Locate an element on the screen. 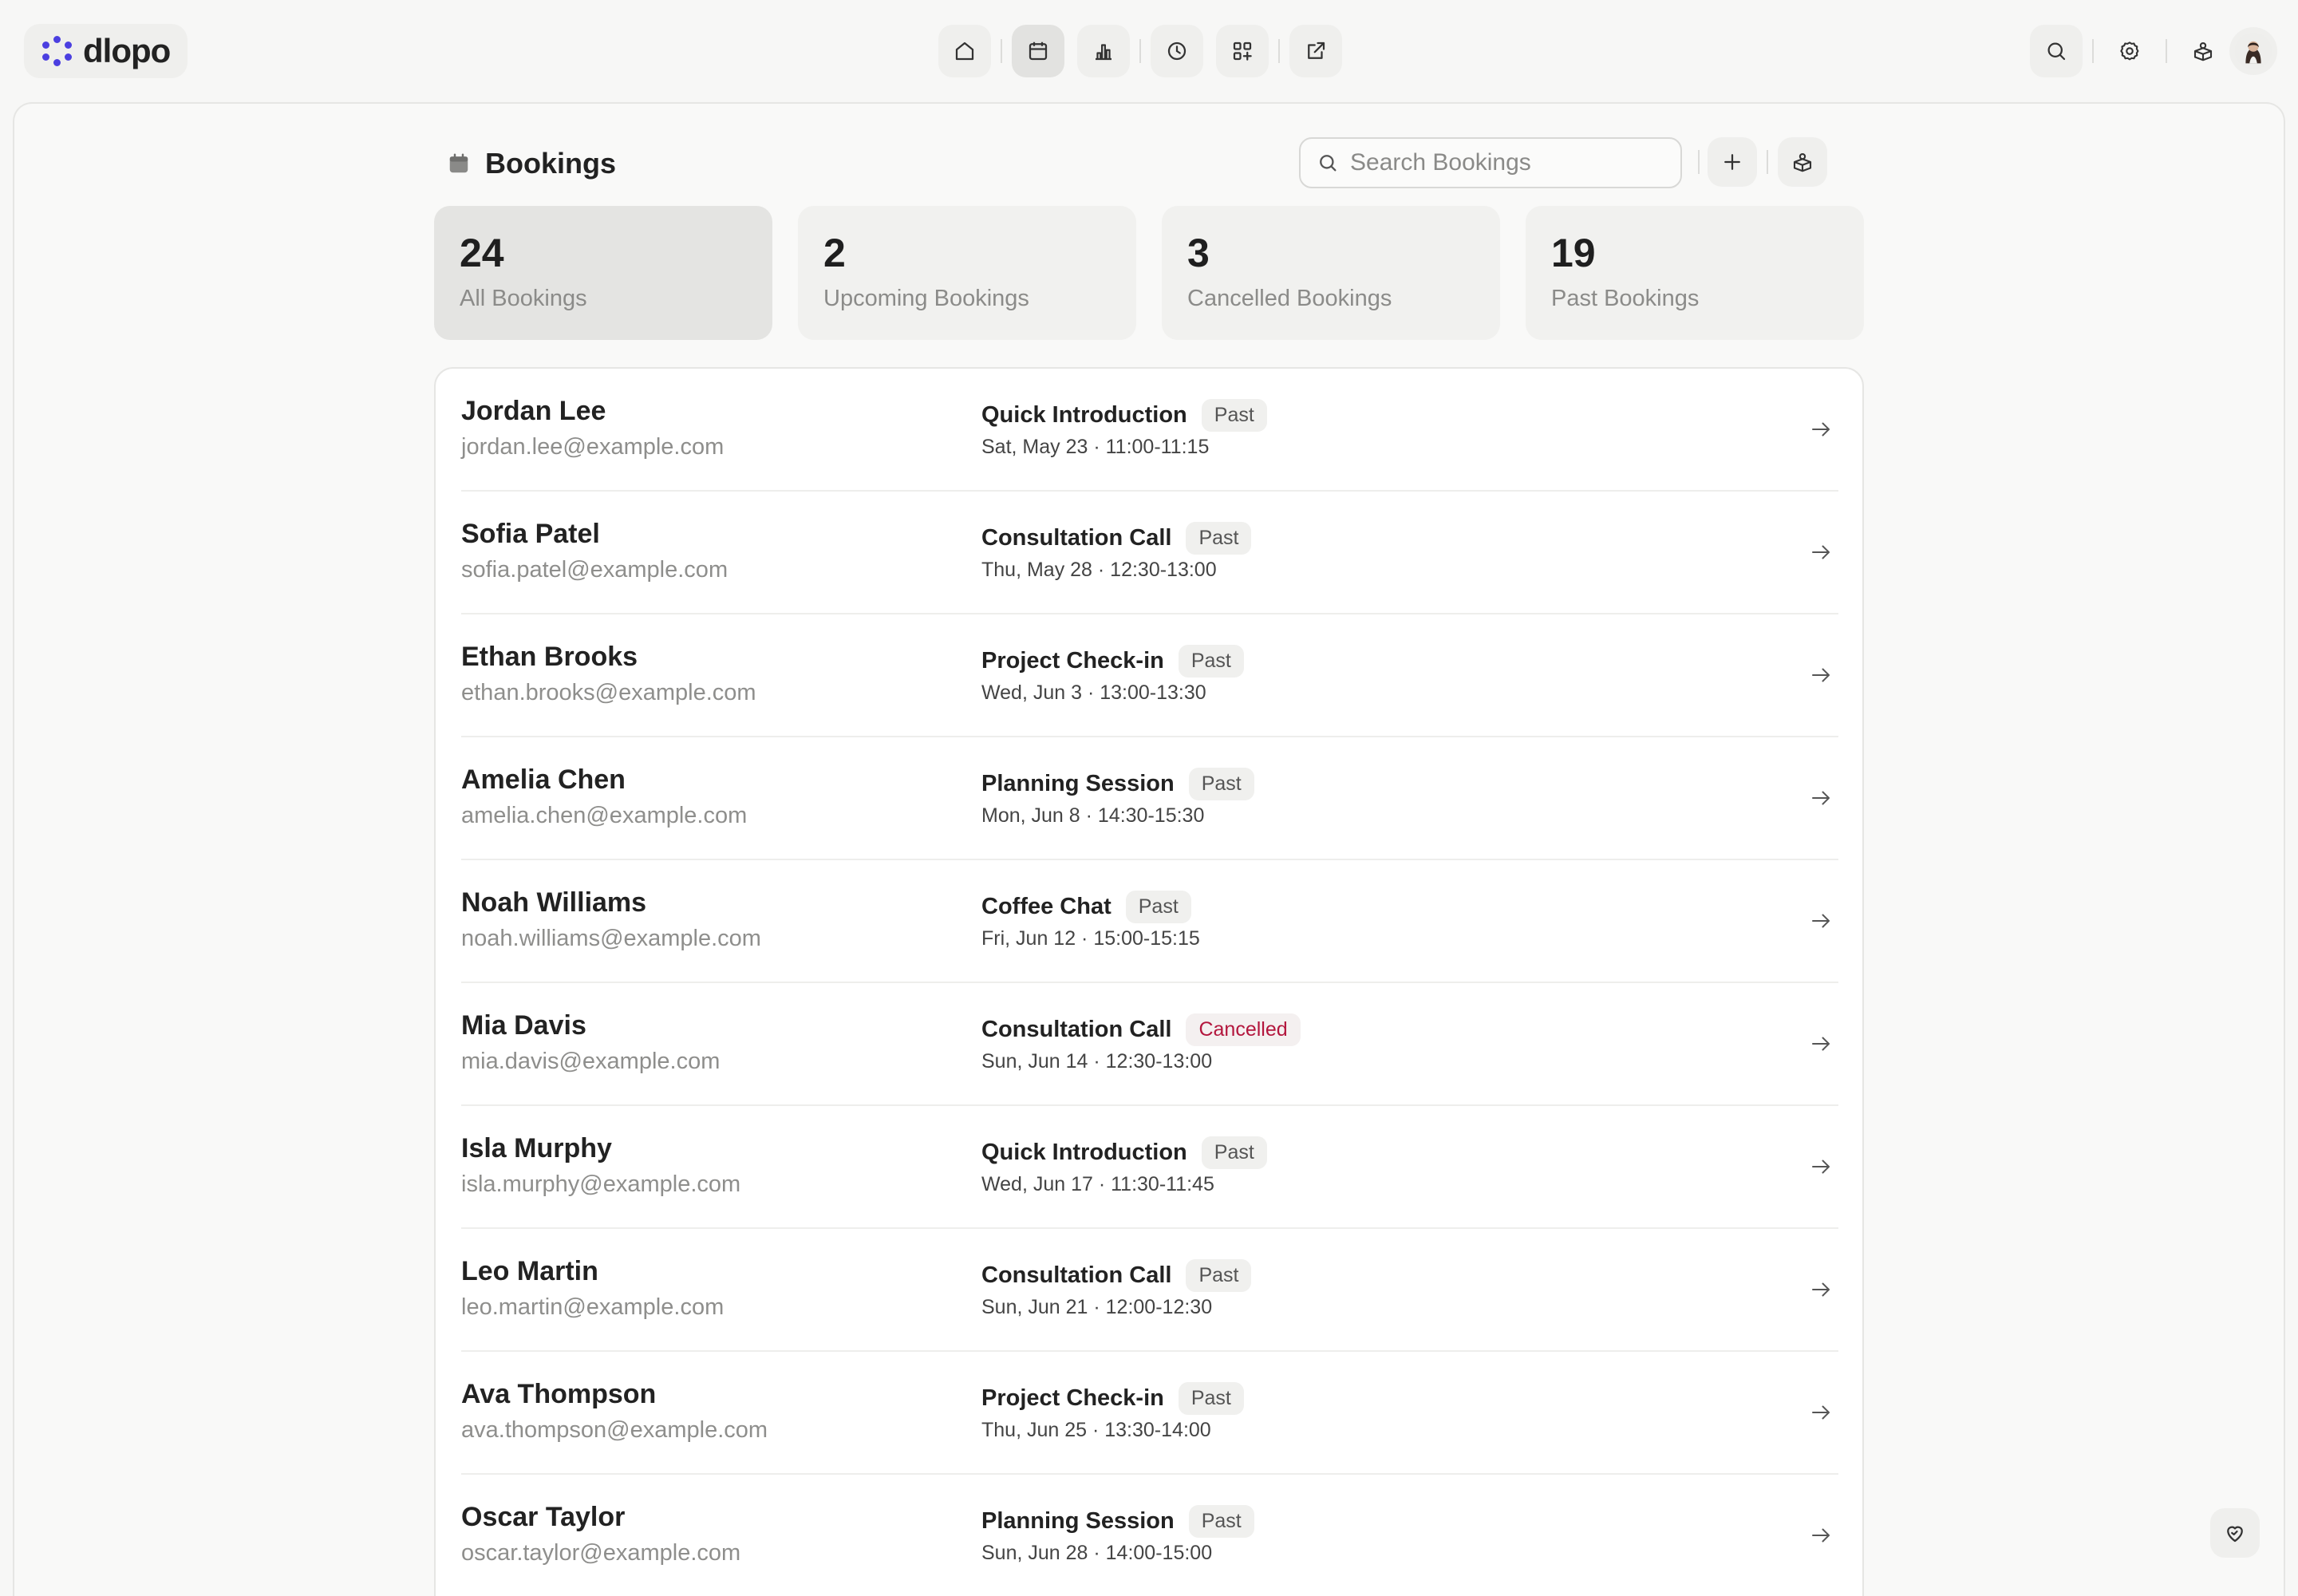 The height and width of the screenshot is (1596, 2298). booking-time: Wed, Jun 17 · 11:30-11:45 is located at coordinates (1098, 1184).